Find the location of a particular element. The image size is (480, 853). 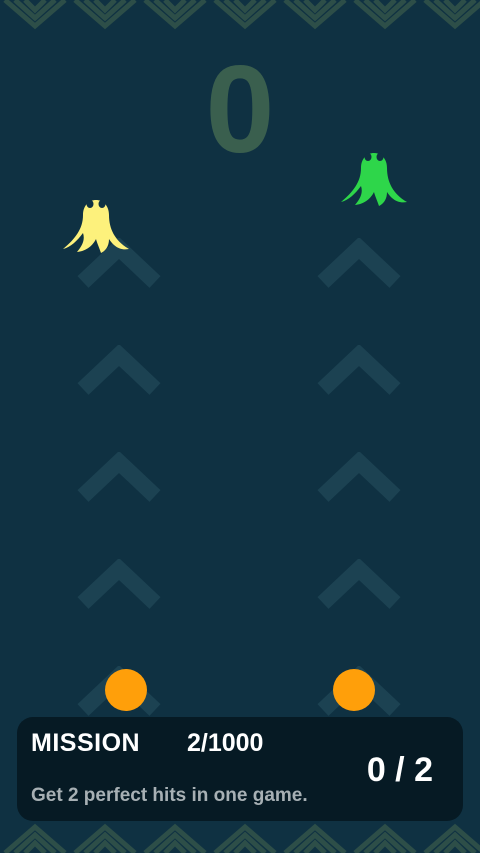

ball-left is located at coordinates (126, 690).